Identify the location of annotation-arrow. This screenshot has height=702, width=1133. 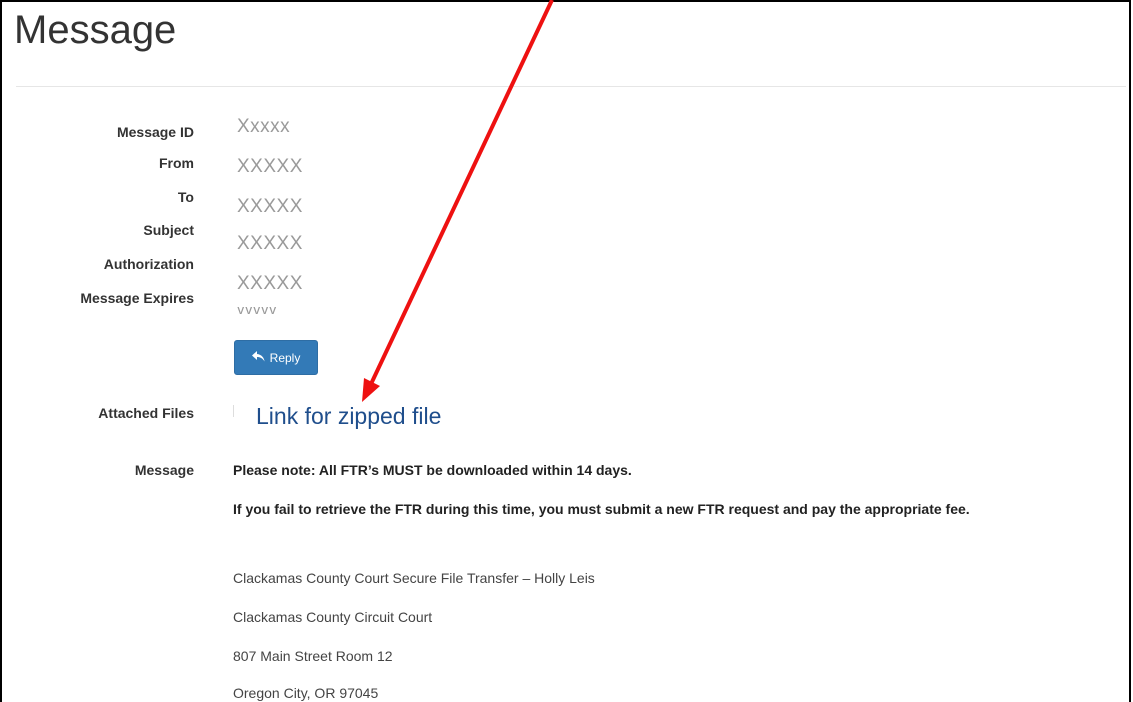
(458, 201).